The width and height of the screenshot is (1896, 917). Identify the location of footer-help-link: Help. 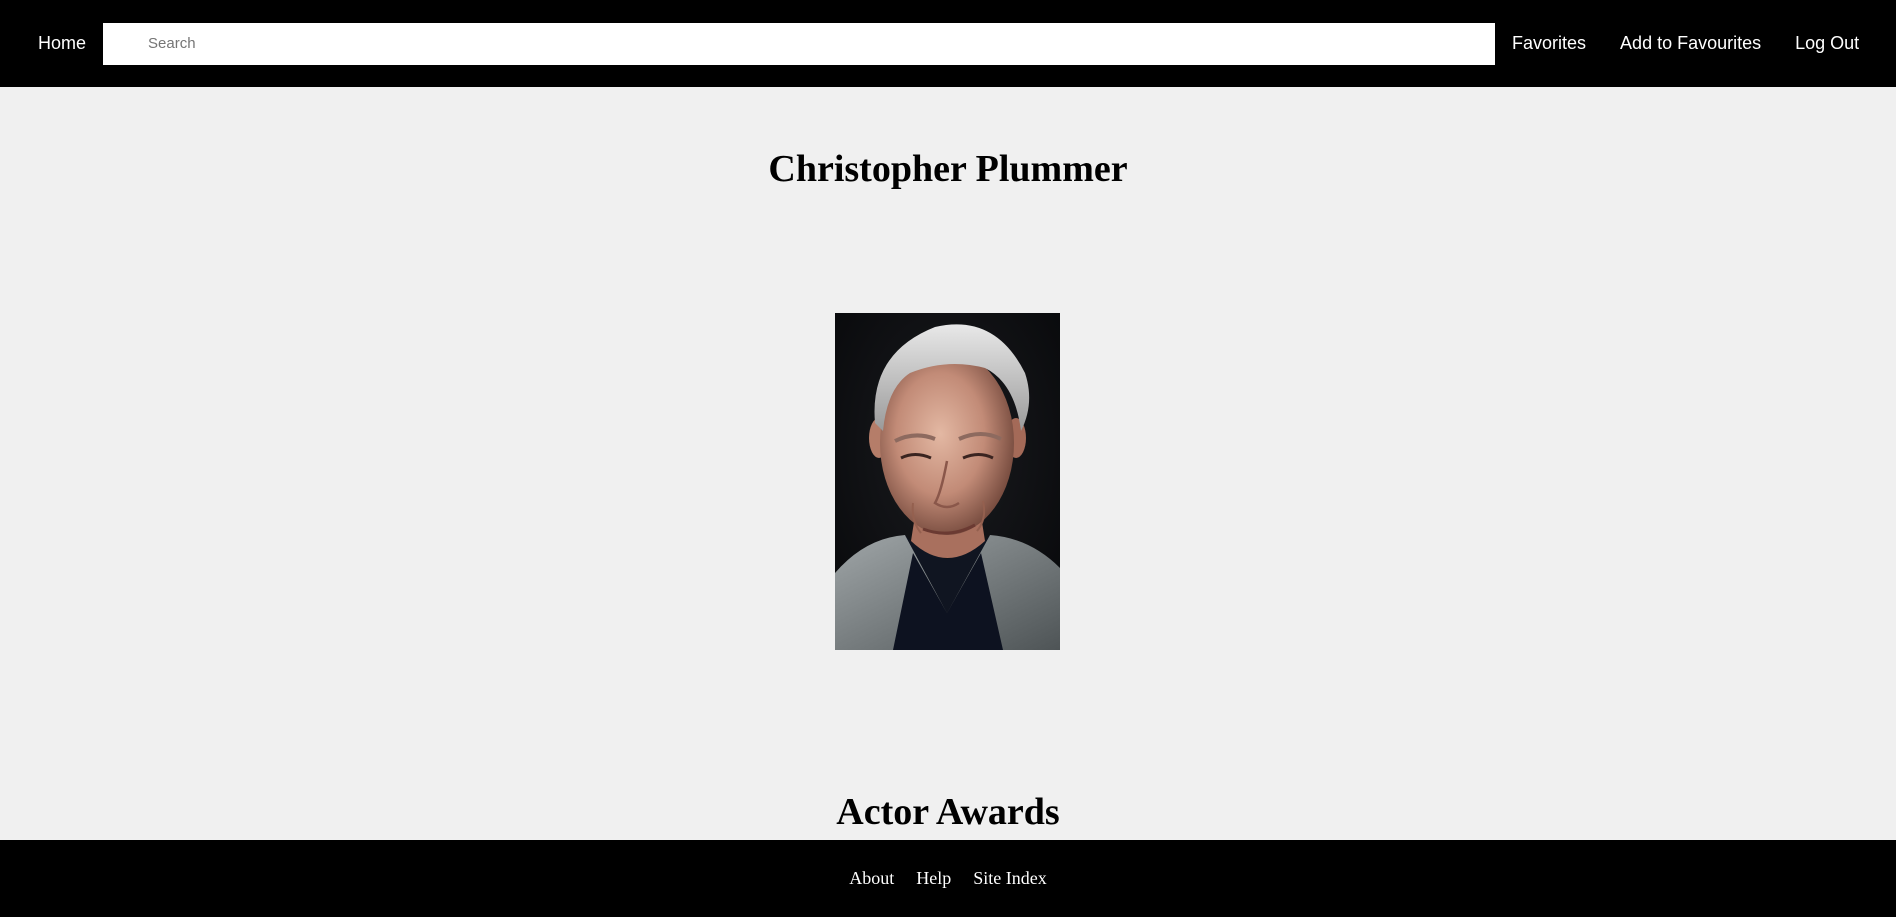
(933, 878).